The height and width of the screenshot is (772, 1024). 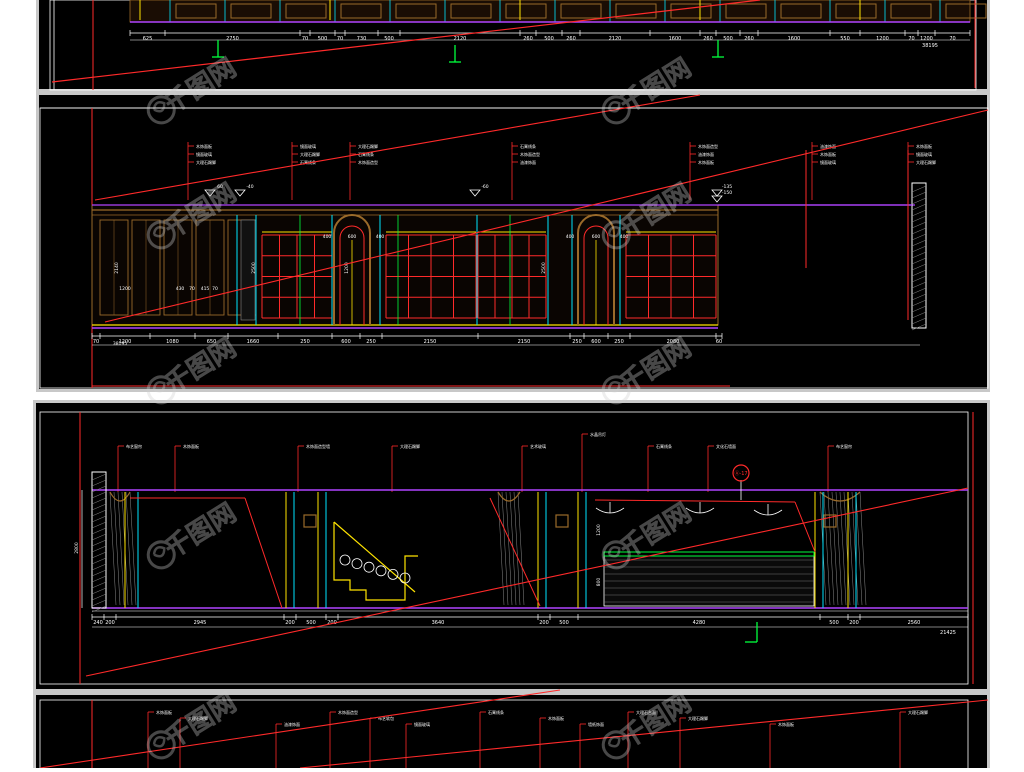 I want to click on level-value: -135, so click(x=727, y=187).